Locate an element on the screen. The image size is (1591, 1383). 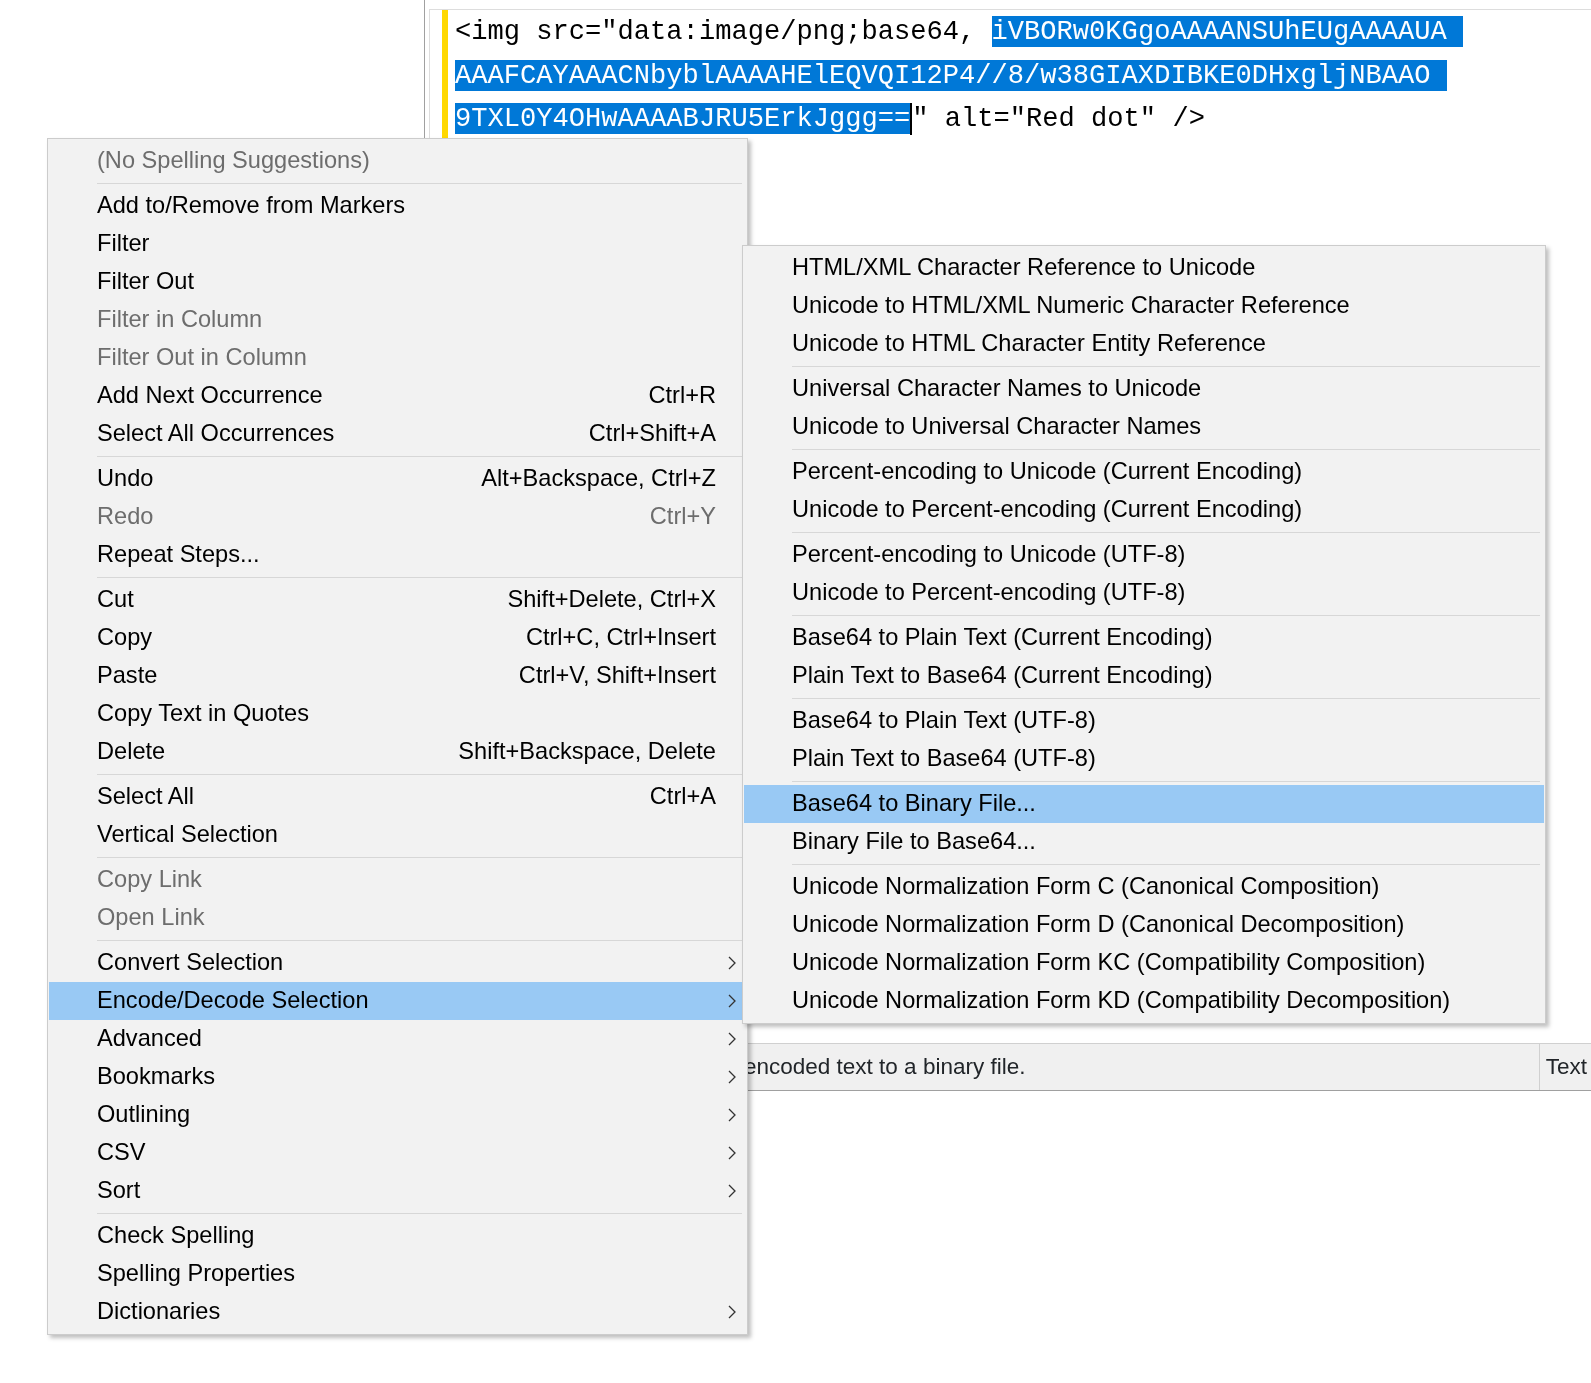
menu-item: Copy Ctrl+C, Ctrl+Insert is located at coordinates (397, 638).